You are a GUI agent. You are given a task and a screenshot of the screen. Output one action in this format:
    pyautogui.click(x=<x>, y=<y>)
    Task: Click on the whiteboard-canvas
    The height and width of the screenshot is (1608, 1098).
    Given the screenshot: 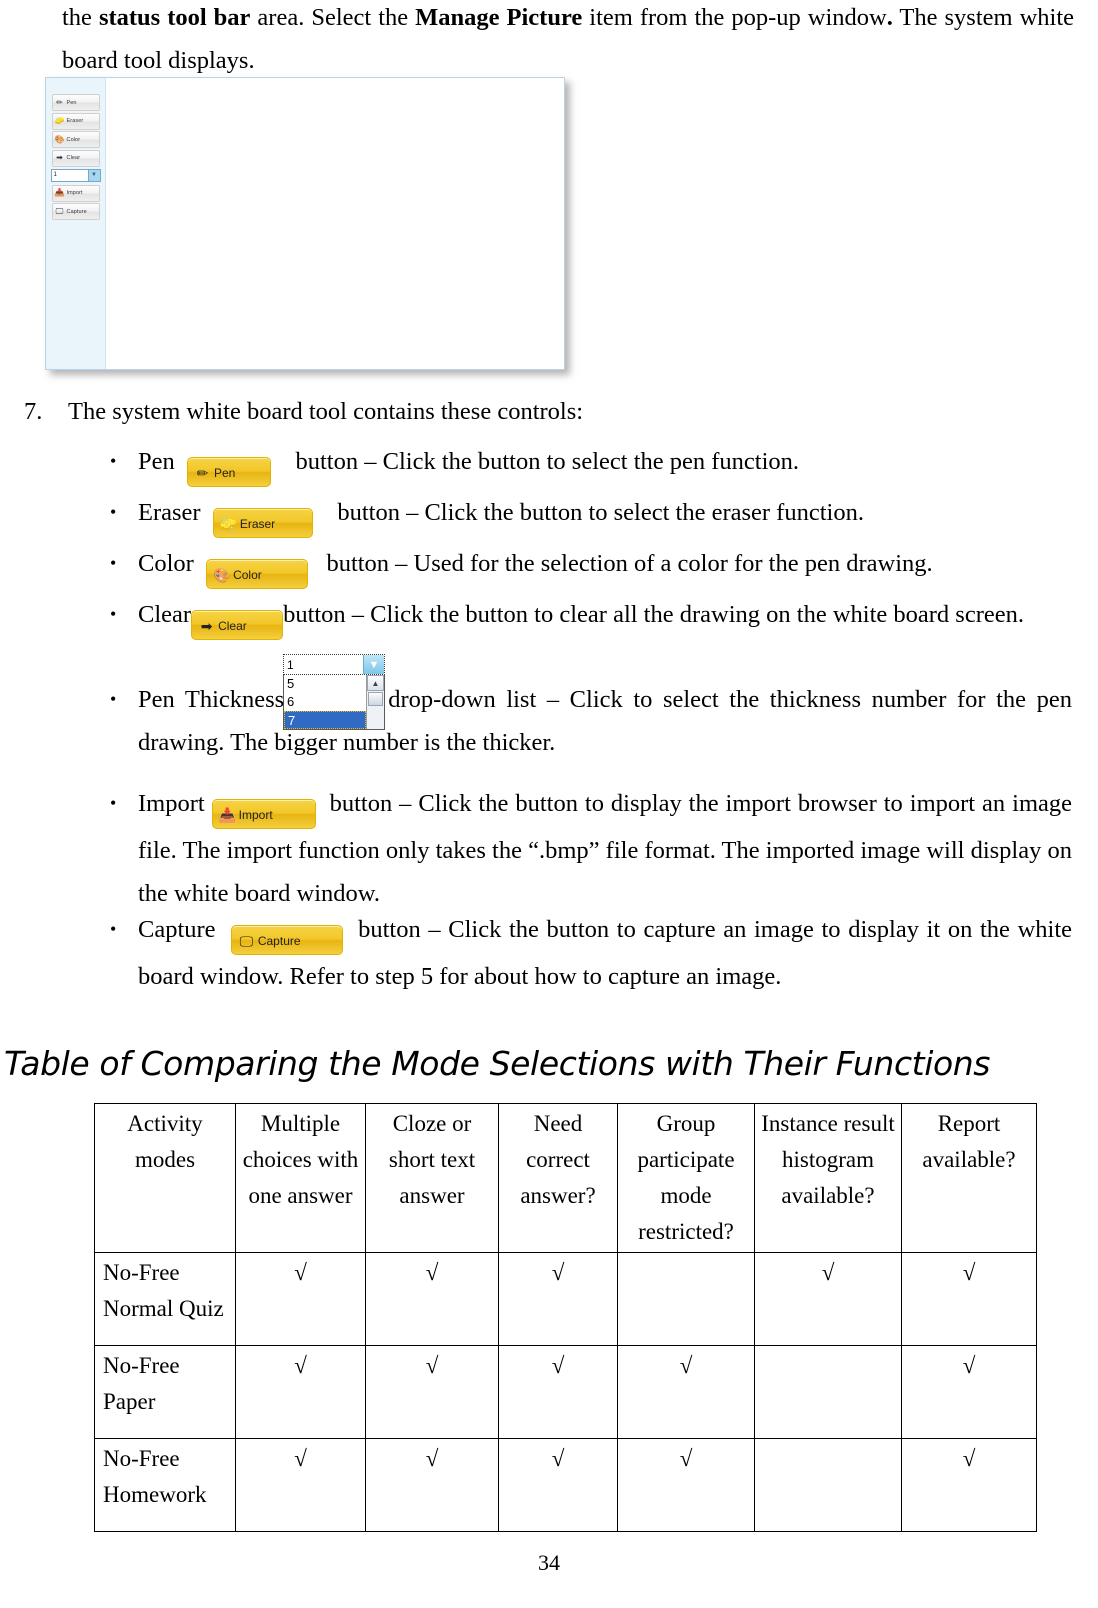 What is the action you would take?
    pyautogui.click(x=335, y=223)
    